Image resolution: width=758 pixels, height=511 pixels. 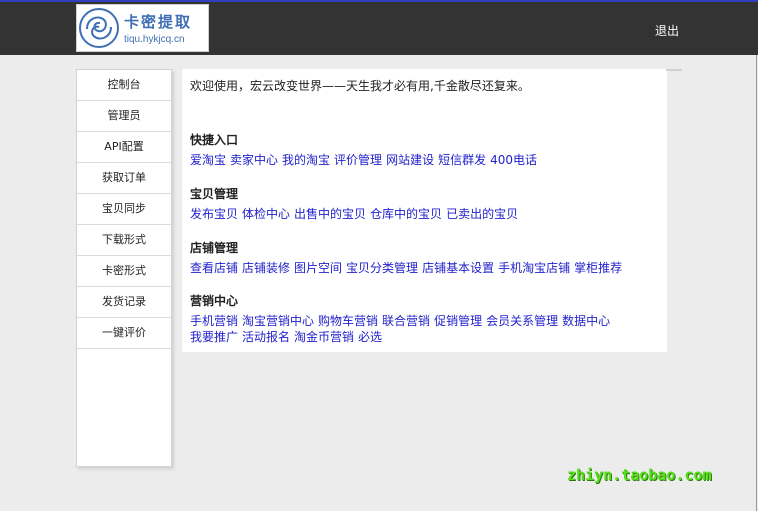 What do you see at coordinates (99, 28) in the screenshot?
I see `logo-swirl-icon` at bounding box center [99, 28].